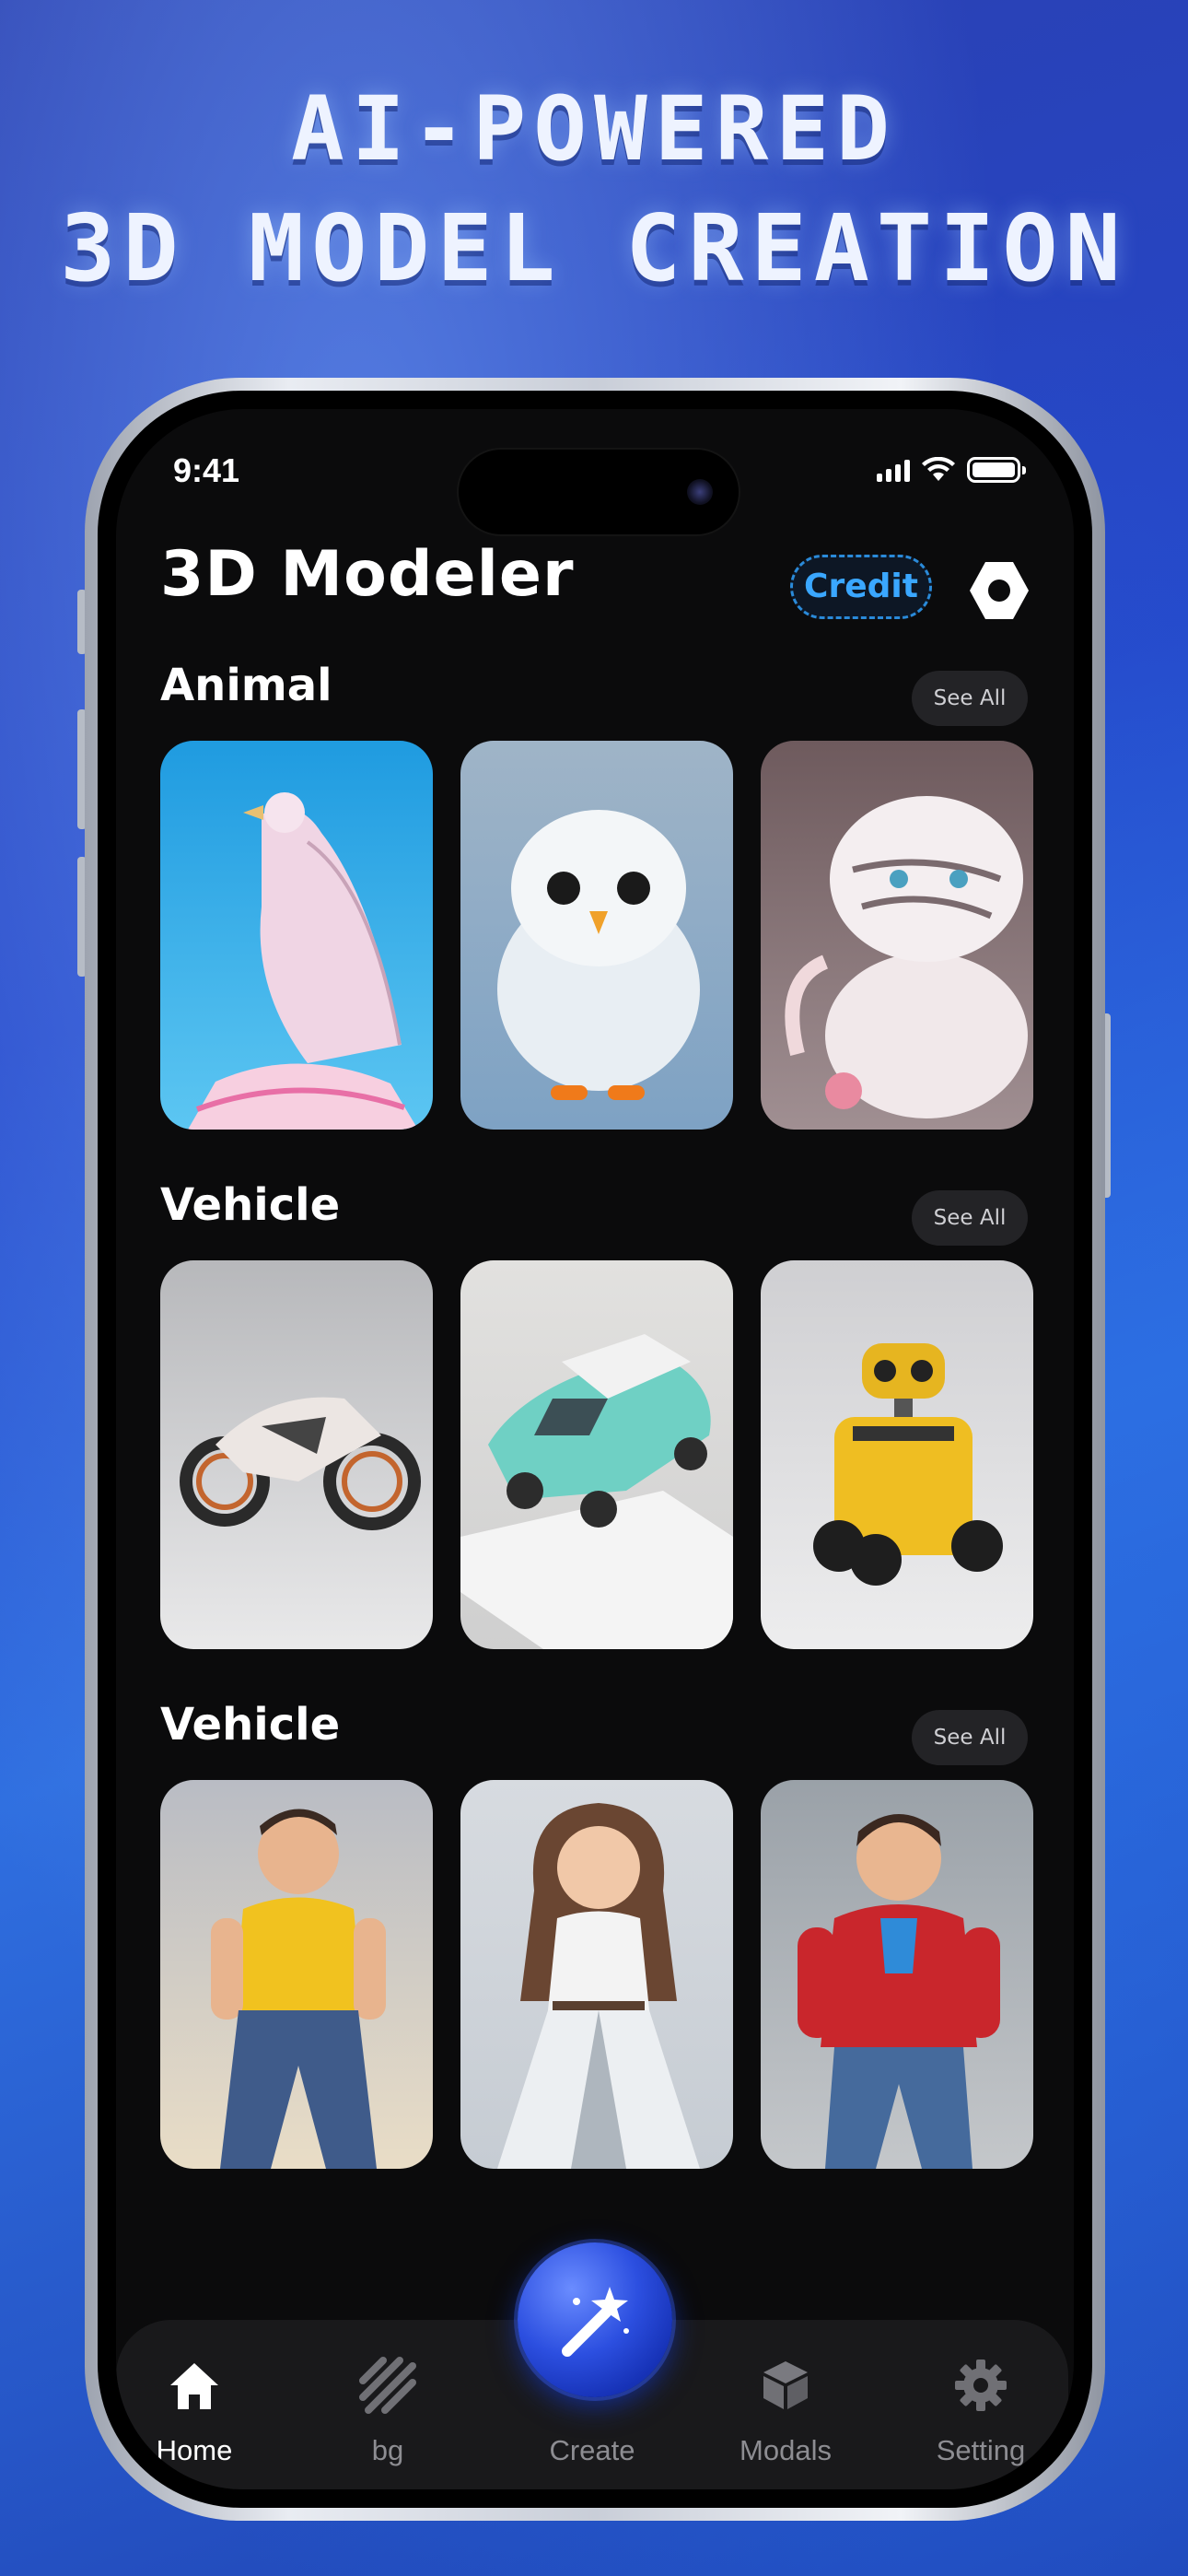 This screenshot has width=1188, height=2576. Describe the element at coordinates (206, 470) in the screenshot. I see `status-time: 9:41` at that location.